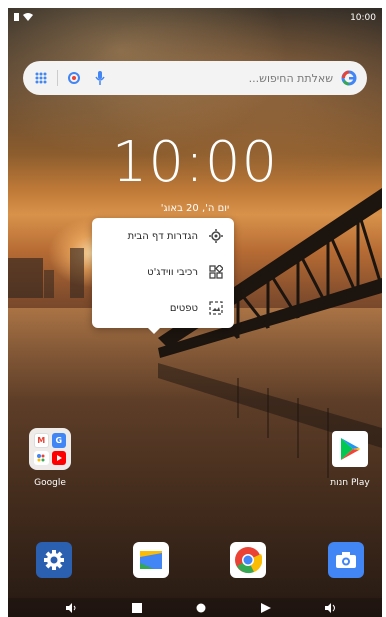  I want to click on assistant-icon, so click(41, 458).